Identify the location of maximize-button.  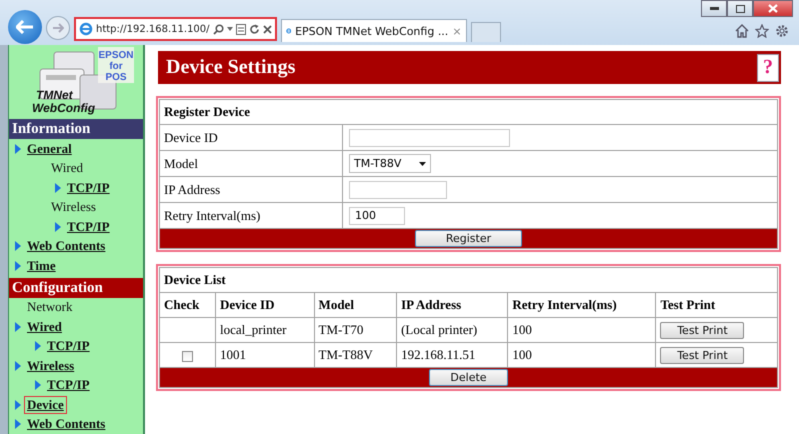
(740, 8).